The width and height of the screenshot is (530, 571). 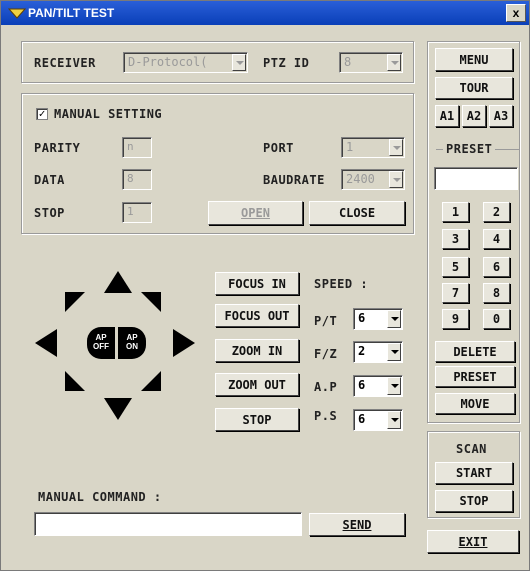 What do you see at coordinates (475, 403) in the screenshot?
I see `move-button: MOVE` at bounding box center [475, 403].